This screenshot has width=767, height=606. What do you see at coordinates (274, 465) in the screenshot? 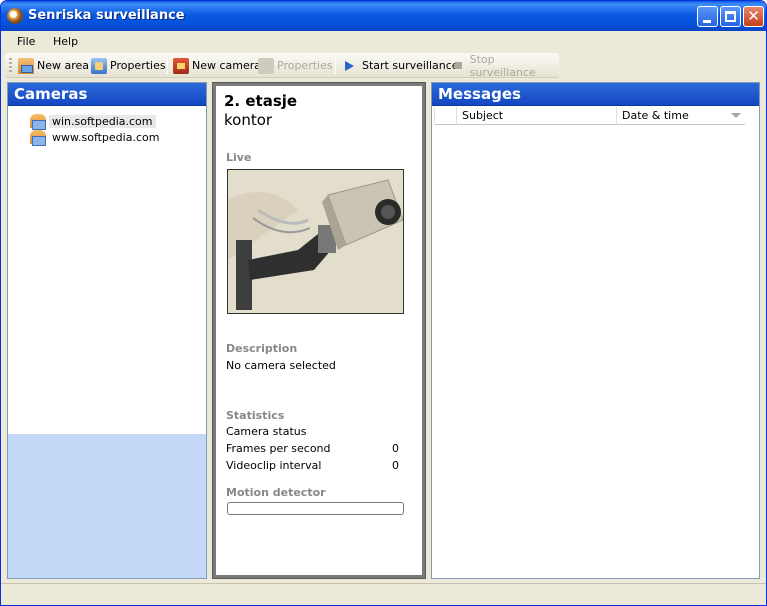
I see `videoclip-label: Videoclip interval` at bounding box center [274, 465].